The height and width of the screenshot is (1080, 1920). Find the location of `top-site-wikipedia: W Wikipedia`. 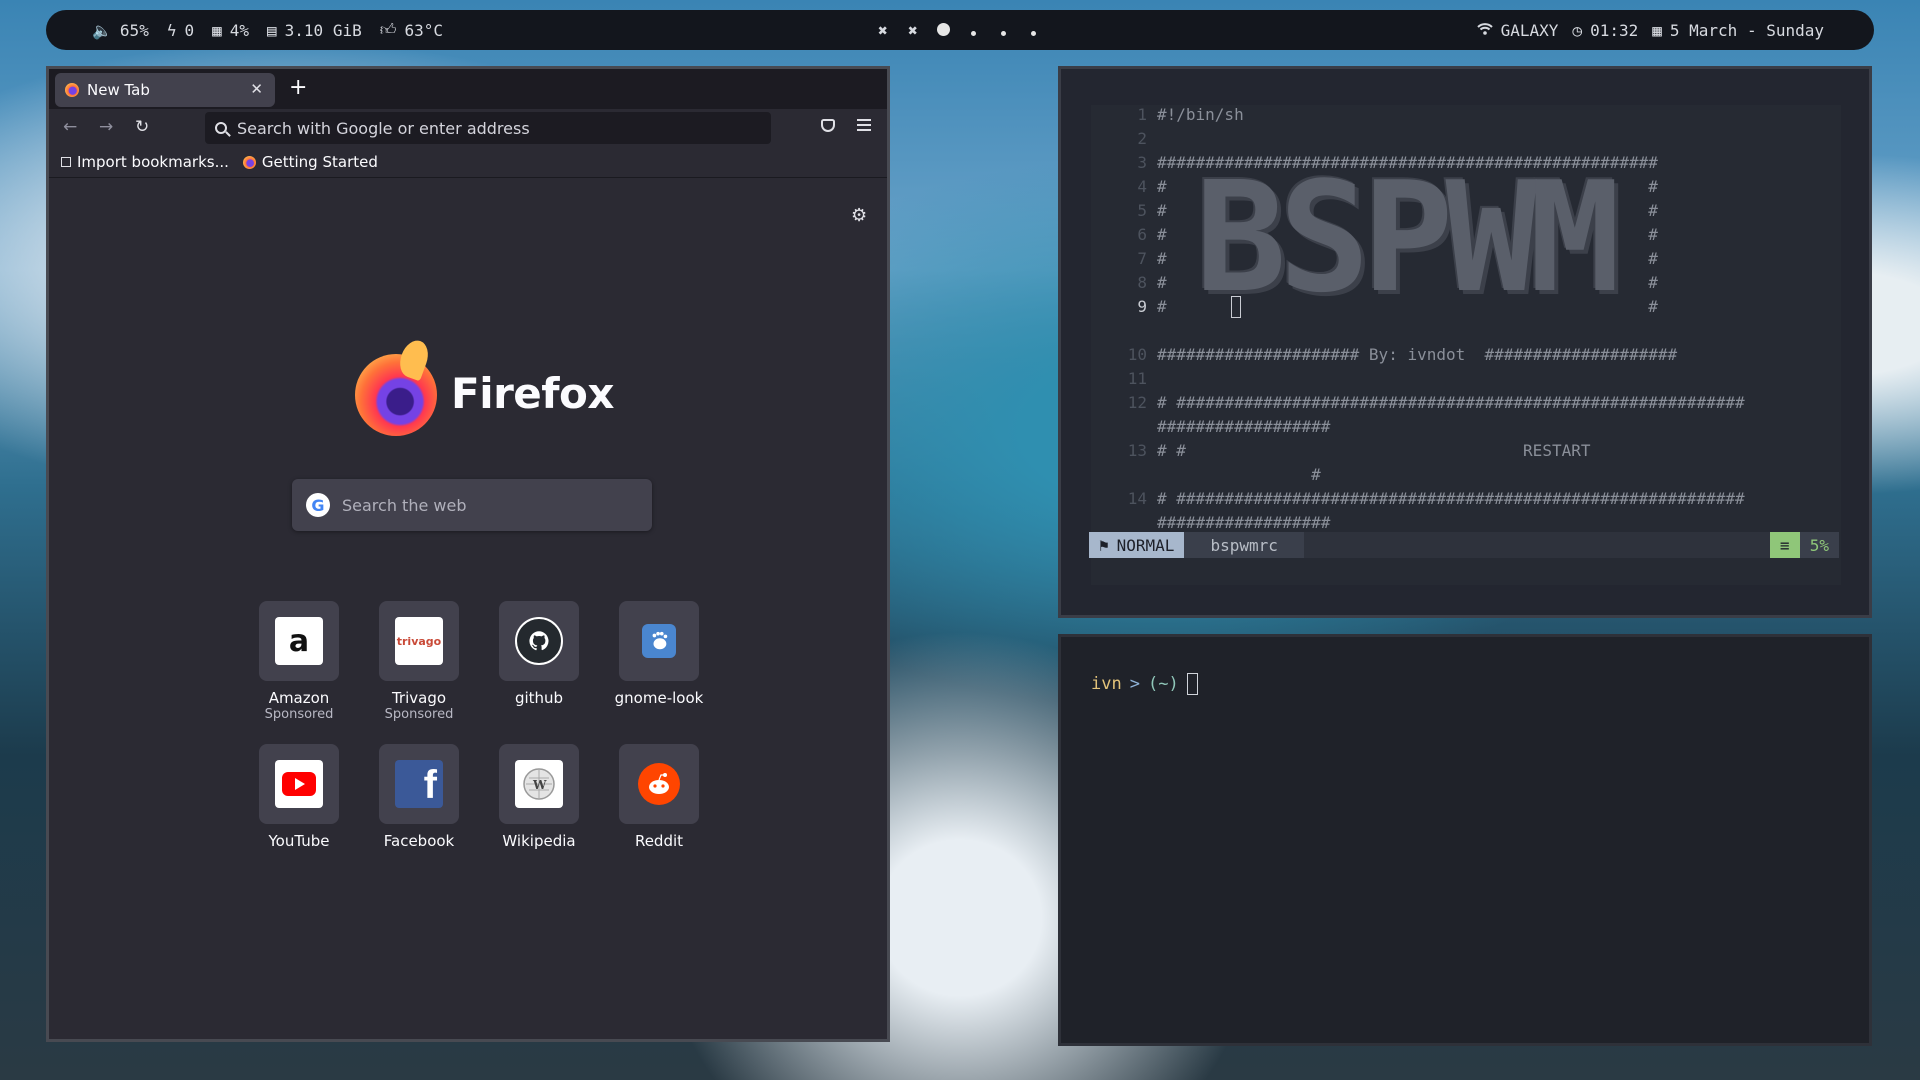

top-site-wikipedia: W Wikipedia is located at coordinates (539, 797).